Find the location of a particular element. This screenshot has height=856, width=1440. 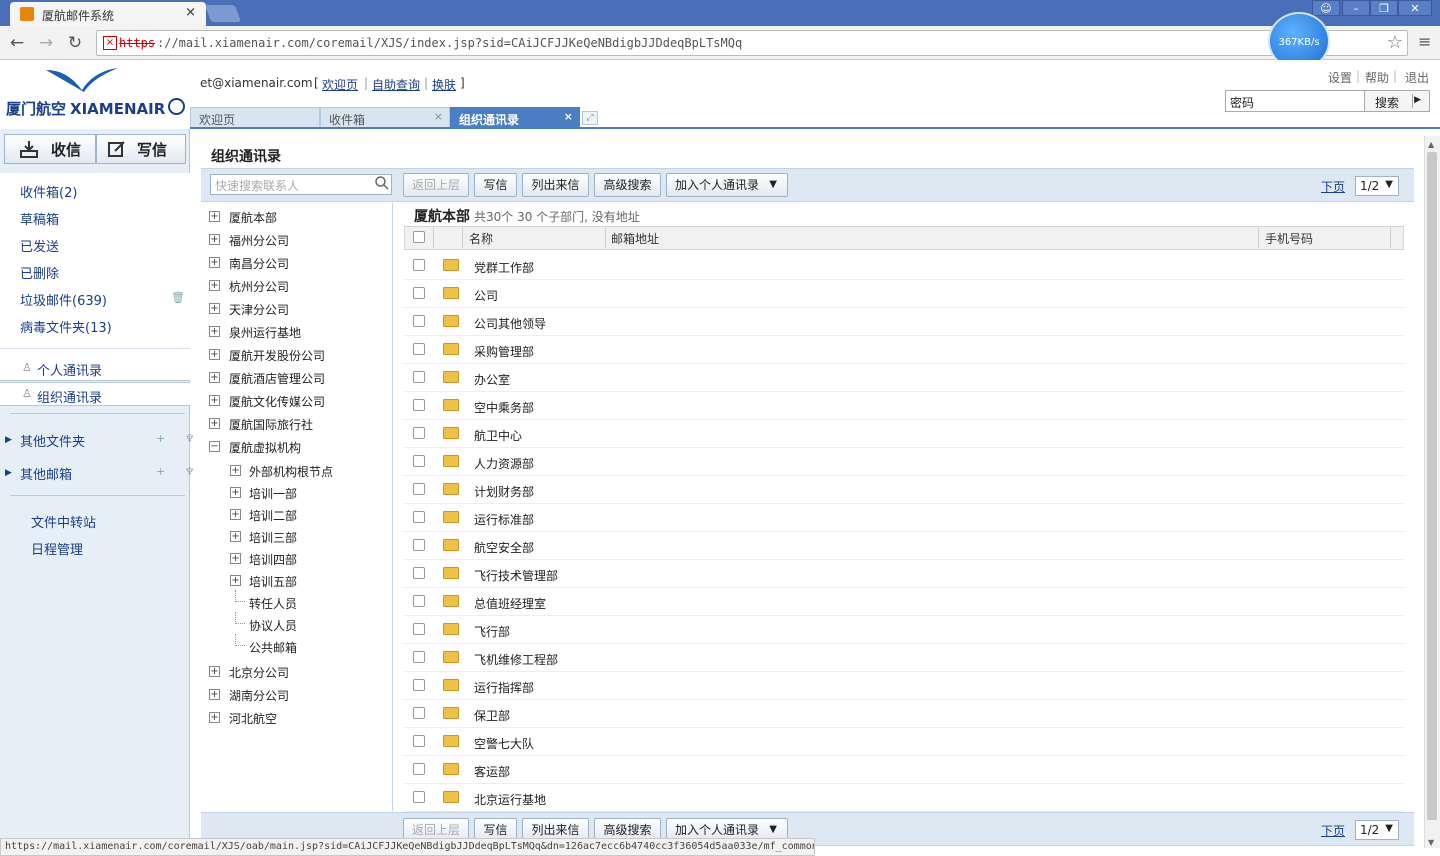

department-name: 空中乘务部 is located at coordinates (504, 407).